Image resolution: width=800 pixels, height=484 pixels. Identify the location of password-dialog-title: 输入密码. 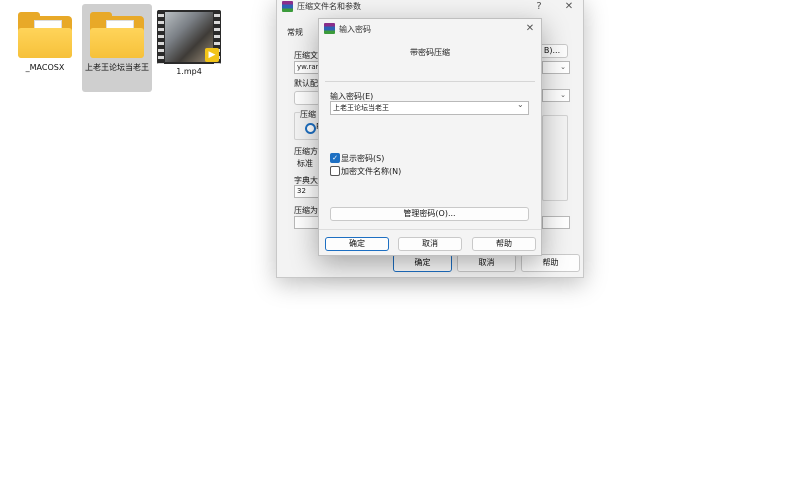
(355, 29).